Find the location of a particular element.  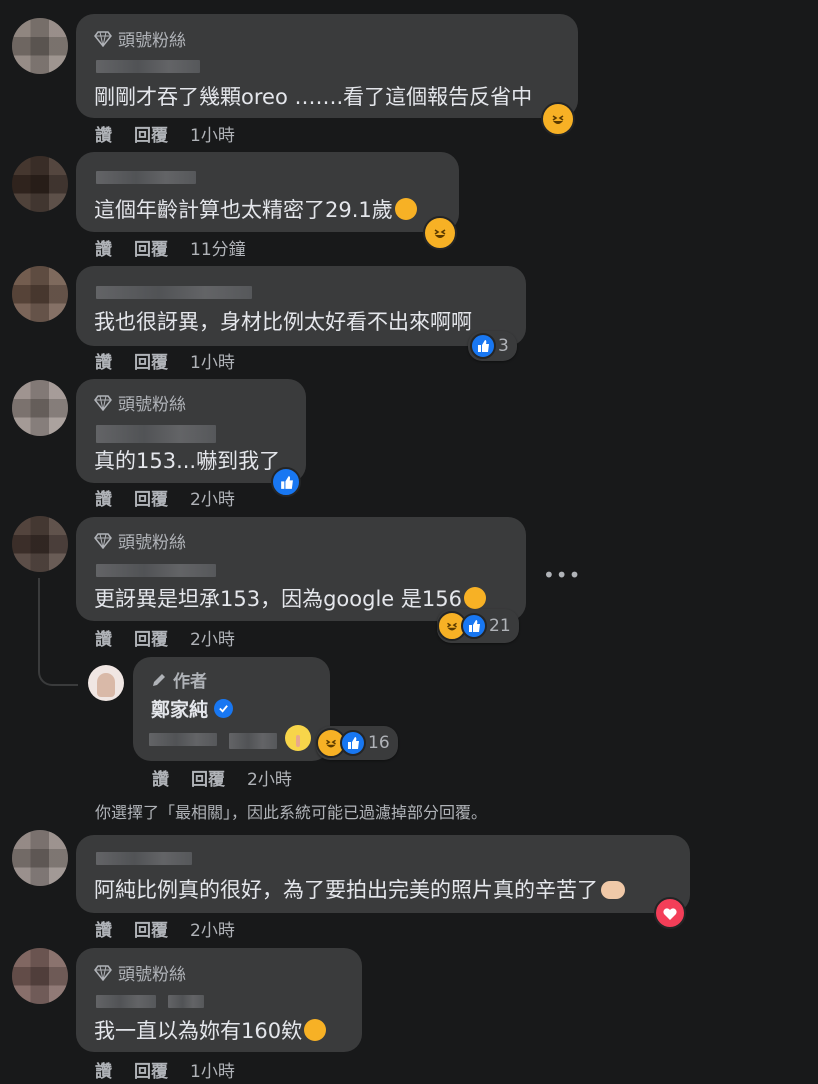

reaction-count: 21 is located at coordinates (500, 626).